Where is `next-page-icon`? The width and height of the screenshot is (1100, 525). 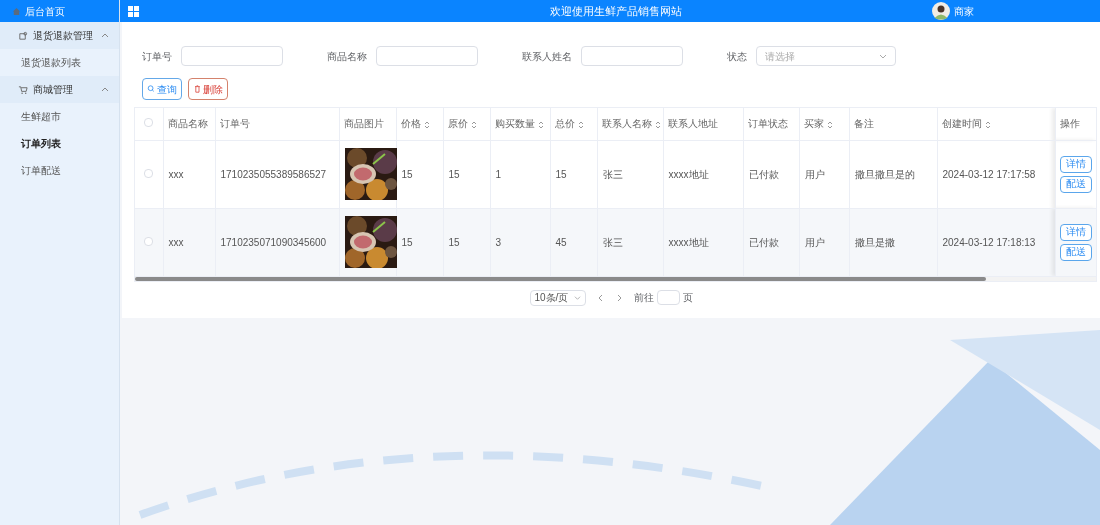
next-page-icon is located at coordinates (618, 297).